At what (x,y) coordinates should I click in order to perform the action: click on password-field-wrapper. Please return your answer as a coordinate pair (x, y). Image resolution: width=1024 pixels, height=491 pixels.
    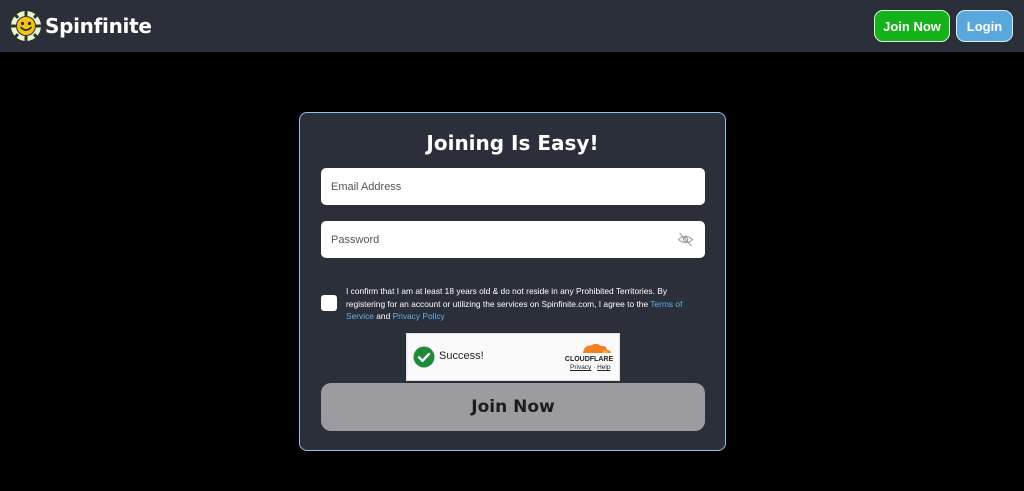
    Looking at the image, I should click on (513, 239).